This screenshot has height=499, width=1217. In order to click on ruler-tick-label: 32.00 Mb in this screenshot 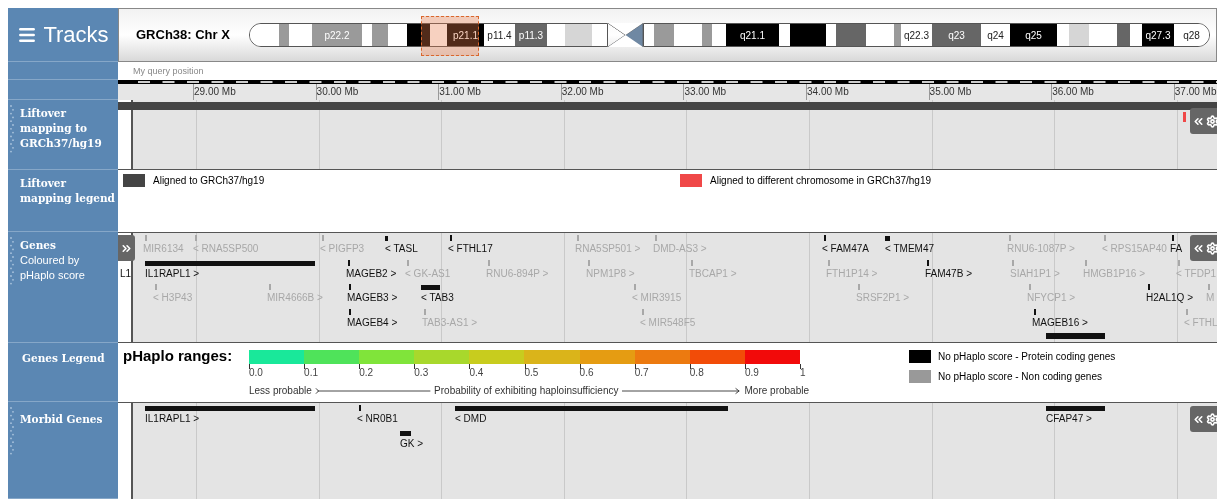, I will do `click(582, 92)`.